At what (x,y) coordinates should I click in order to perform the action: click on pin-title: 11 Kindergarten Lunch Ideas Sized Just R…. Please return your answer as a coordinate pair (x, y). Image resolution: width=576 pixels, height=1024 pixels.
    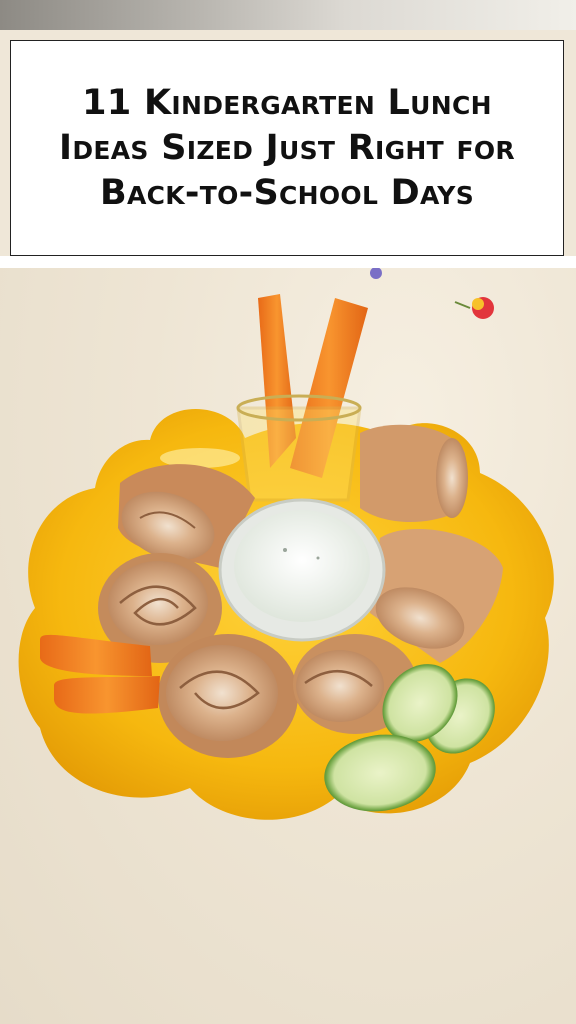
    Looking at the image, I should click on (287, 147).